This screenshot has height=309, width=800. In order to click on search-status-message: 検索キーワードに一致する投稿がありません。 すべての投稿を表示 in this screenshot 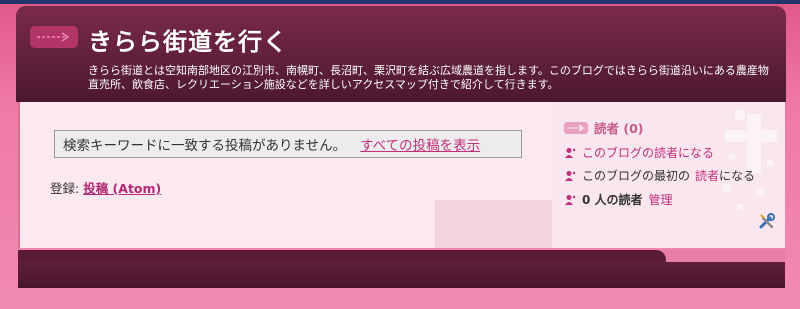, I will do `click(288, 144)`.